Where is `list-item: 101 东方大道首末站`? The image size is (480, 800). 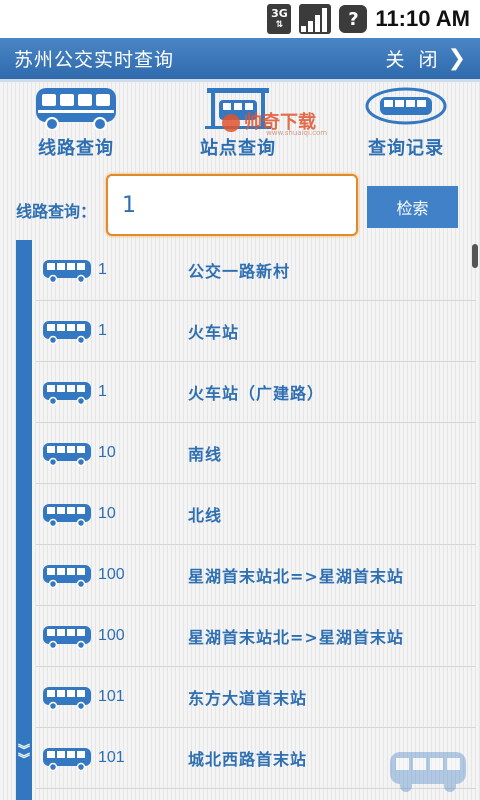 list-item: 101 东方大道首末站 is located at coordinates (256, 697).